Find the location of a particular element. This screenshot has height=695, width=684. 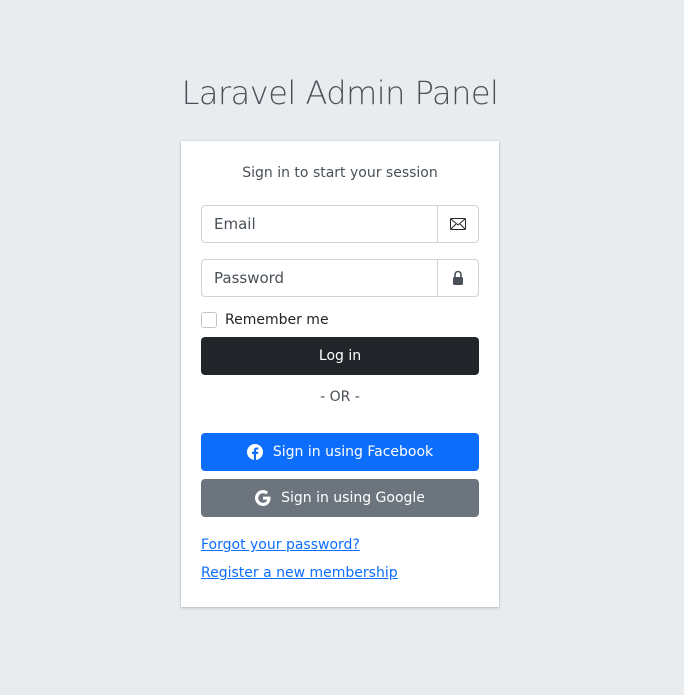

envelope-icon is located at coordinates (458, 224).